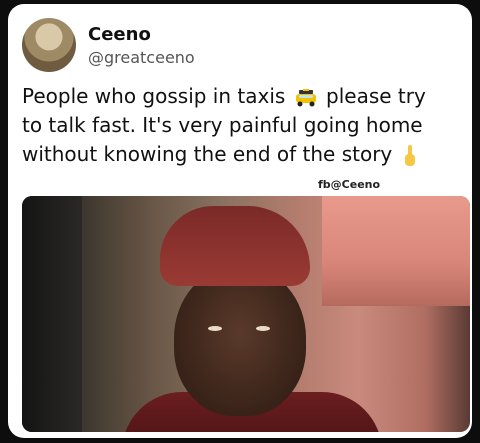 The image size is (480, 443). Describe the element at coordinates (119, 34) in the screenshot. I see `author-name: Ceeno` at that location.